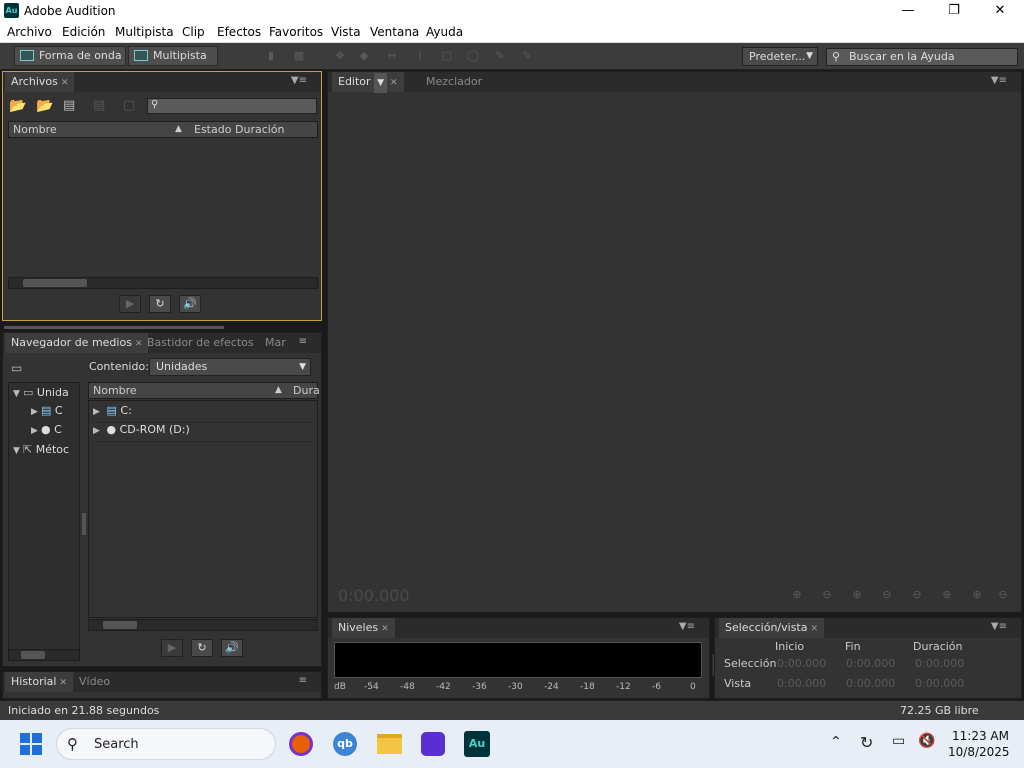 This screenshot has height=768, width=1024. Describe the element at coordinates (444, 32) in the screenshot. I see `menu-ayuda: Ayuda` at that location.